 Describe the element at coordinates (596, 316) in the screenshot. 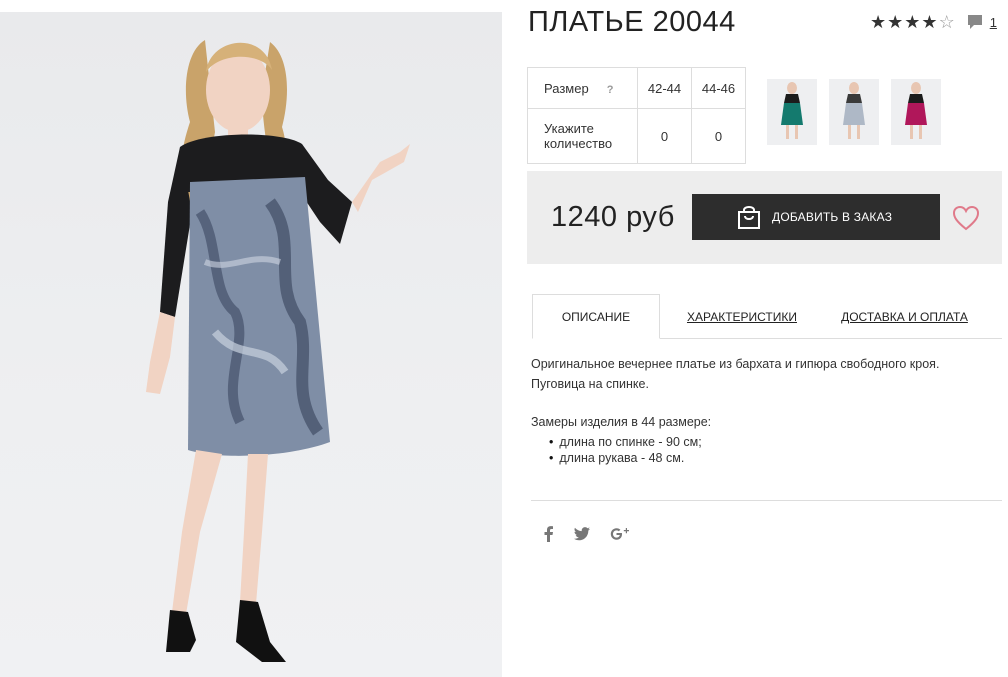

I see `tab-description: ОПИСАНИЕ` at that location.